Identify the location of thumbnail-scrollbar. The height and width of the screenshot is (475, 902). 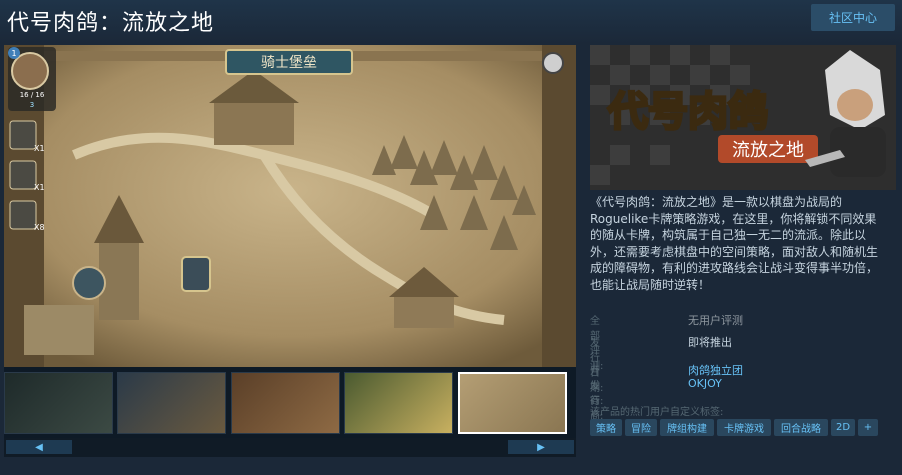
(290, 447).